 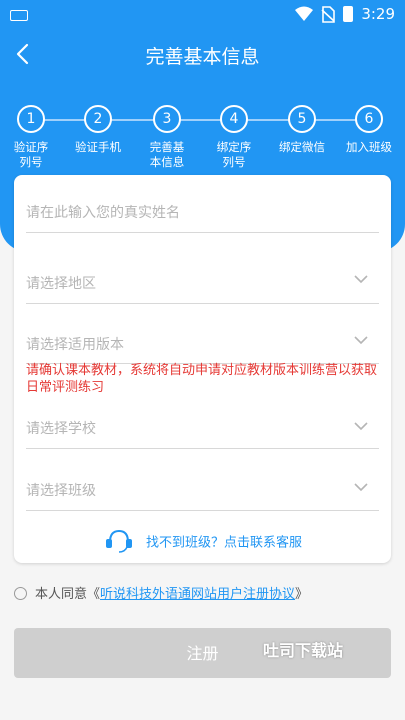 I want to click on agreement-suffix: 》, so click(x=302, y=594).